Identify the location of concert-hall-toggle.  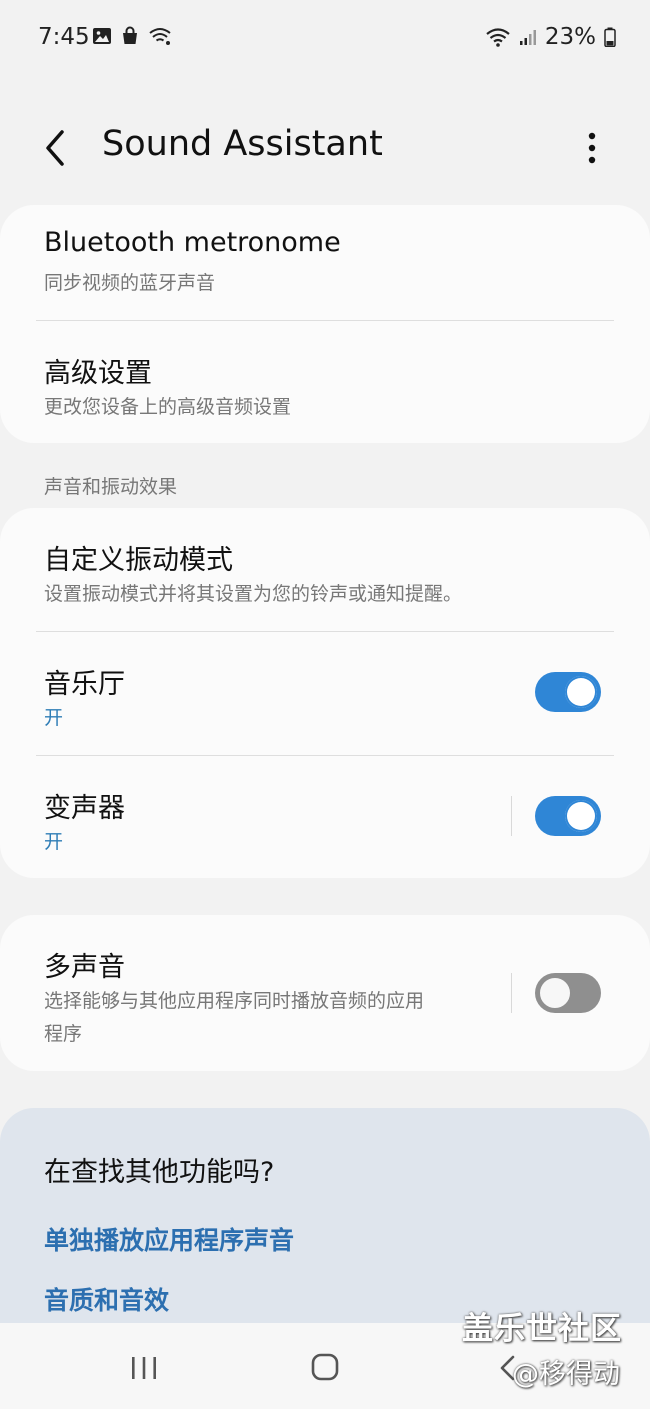
(568, 692).